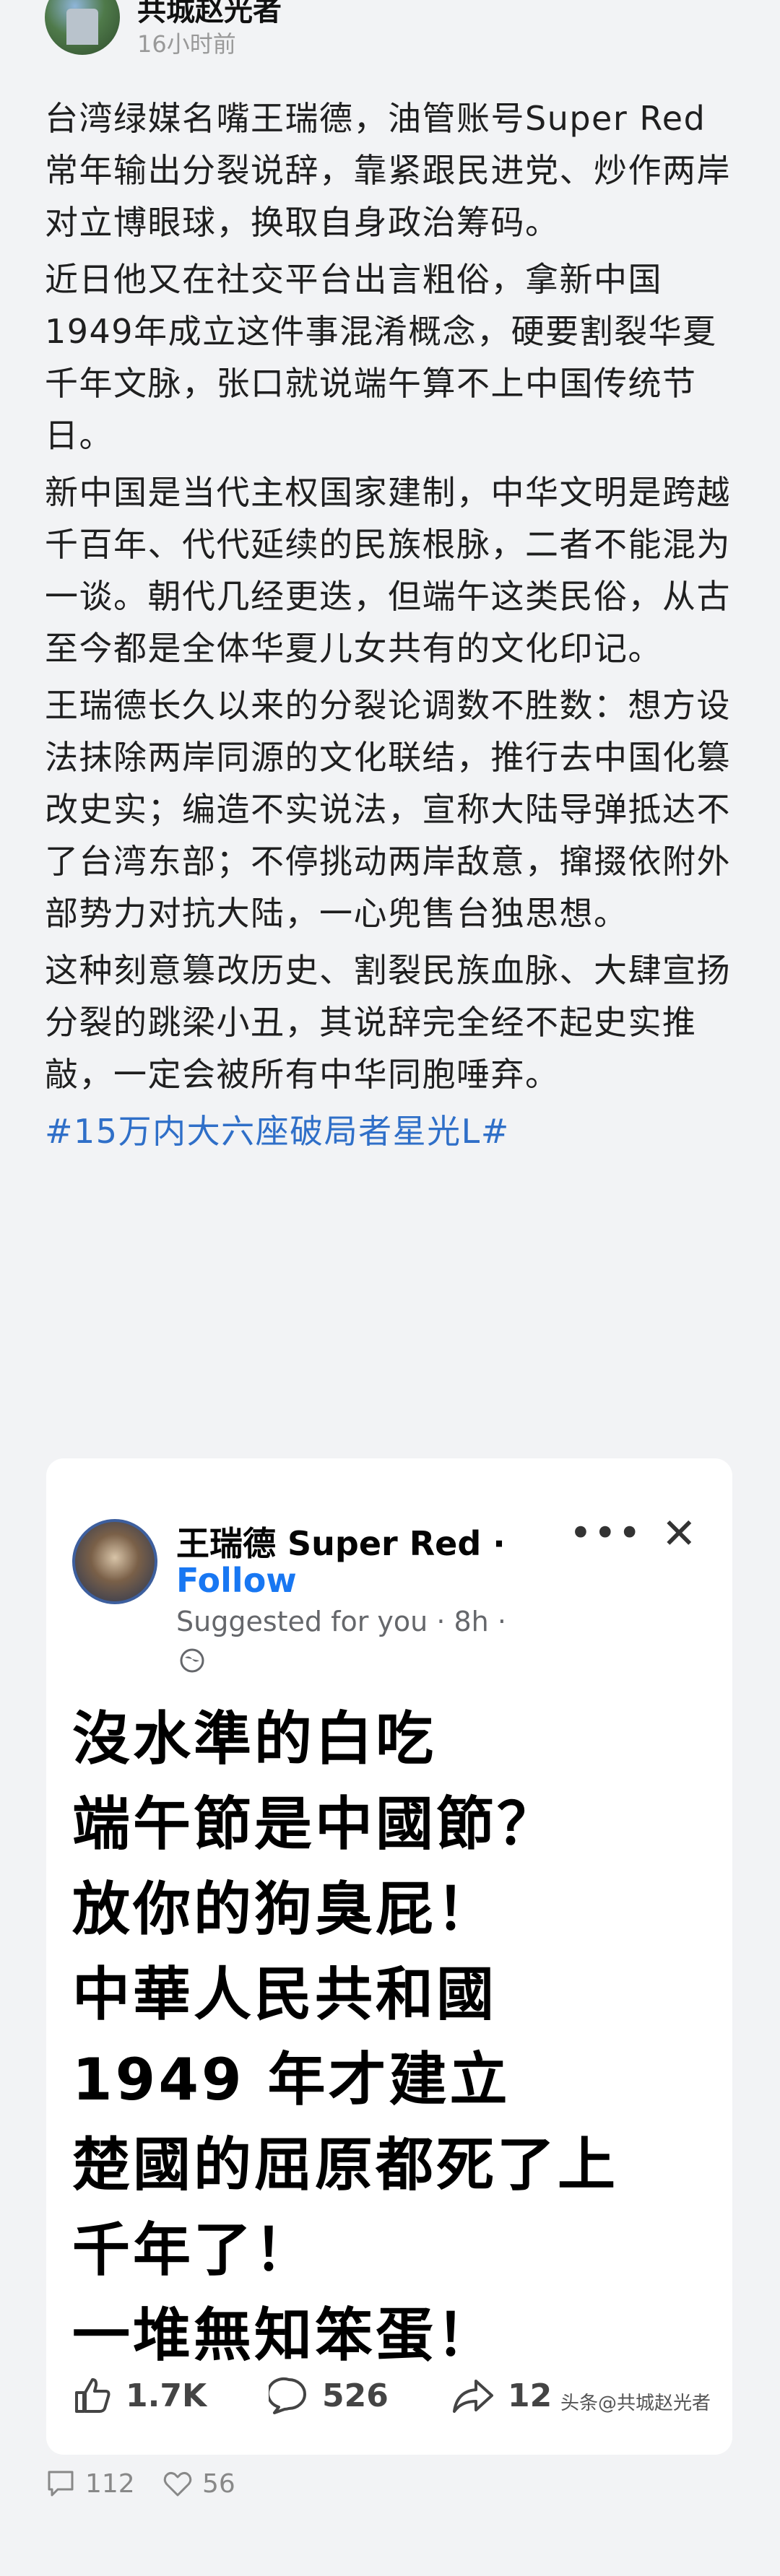 The height and width of the screenshot is (2576, 780). What do you see at coordinates (193, 2250) in the screenshot?
I see `fb-post-line: 千年了！` at bounding box center [193, 2250].